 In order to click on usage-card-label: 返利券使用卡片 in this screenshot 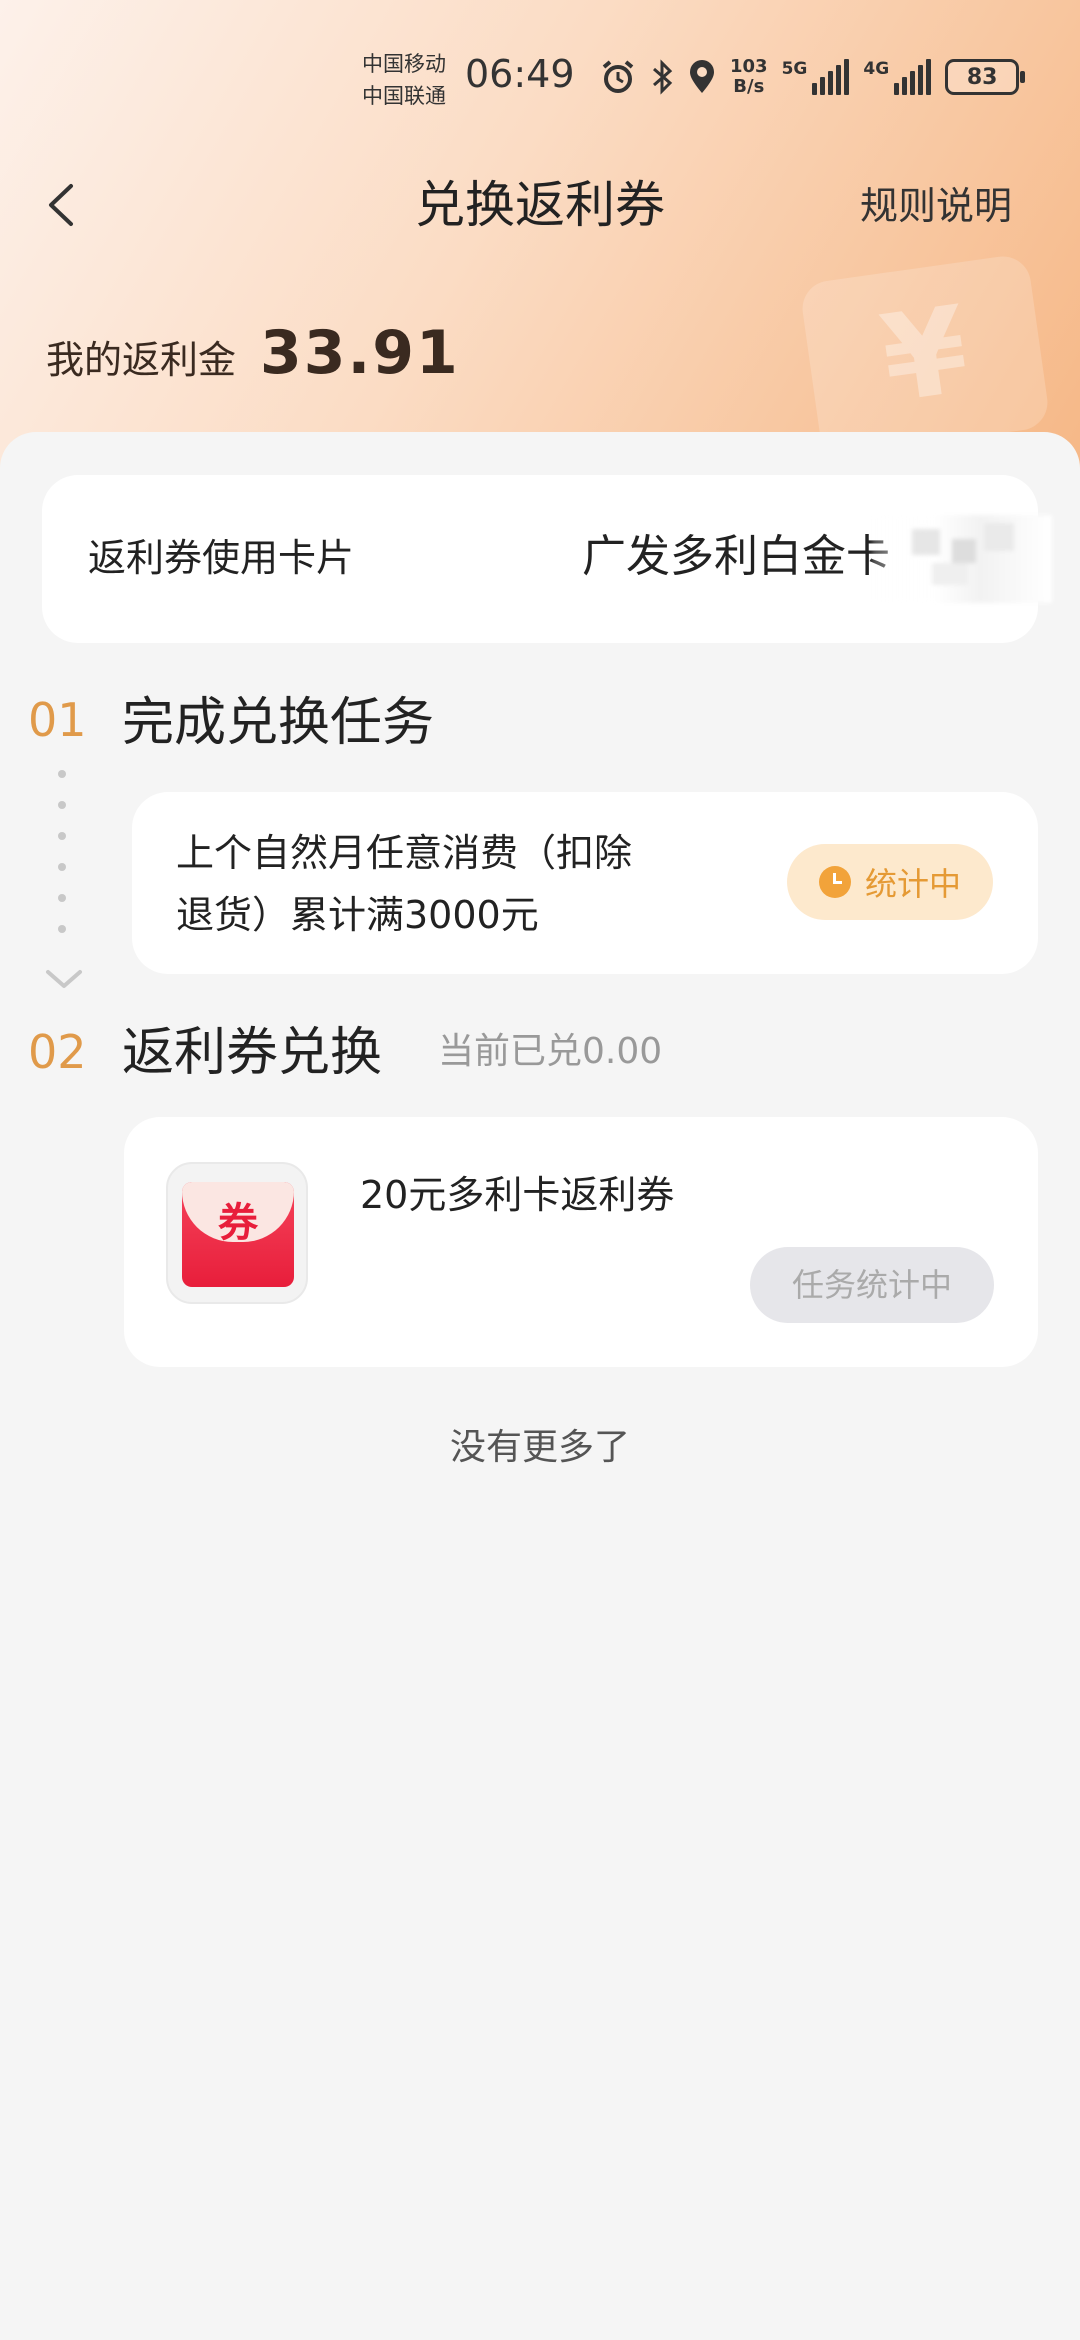, I will do `click(221, 558)`.